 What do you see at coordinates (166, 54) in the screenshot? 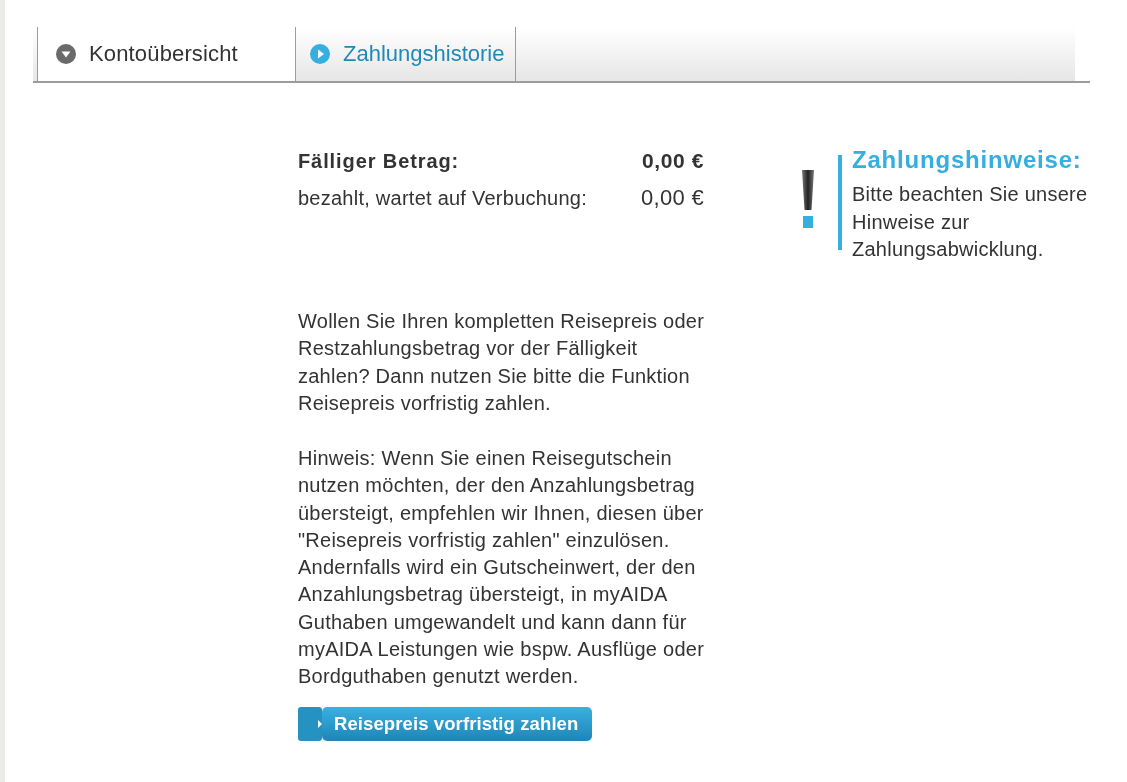
I see `tab: Kontoübersicht` at bounding box center [166, 54].